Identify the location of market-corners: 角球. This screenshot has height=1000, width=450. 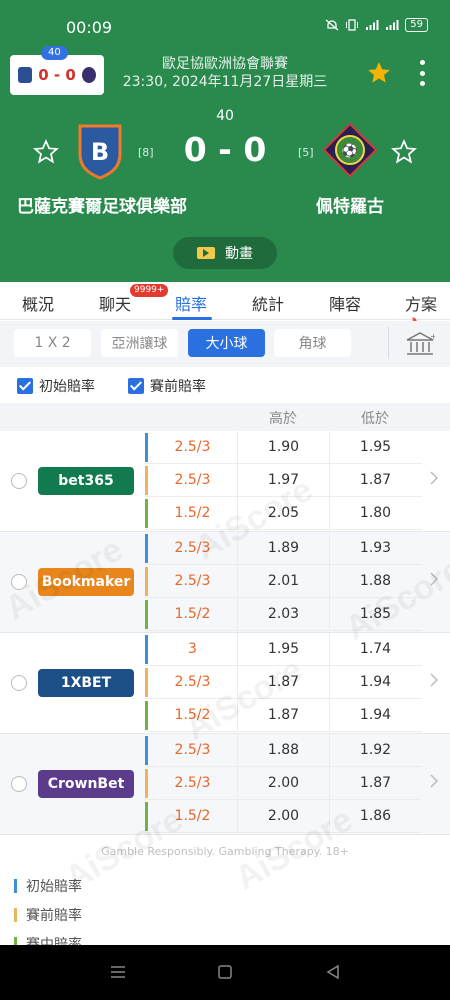
(312, 343).